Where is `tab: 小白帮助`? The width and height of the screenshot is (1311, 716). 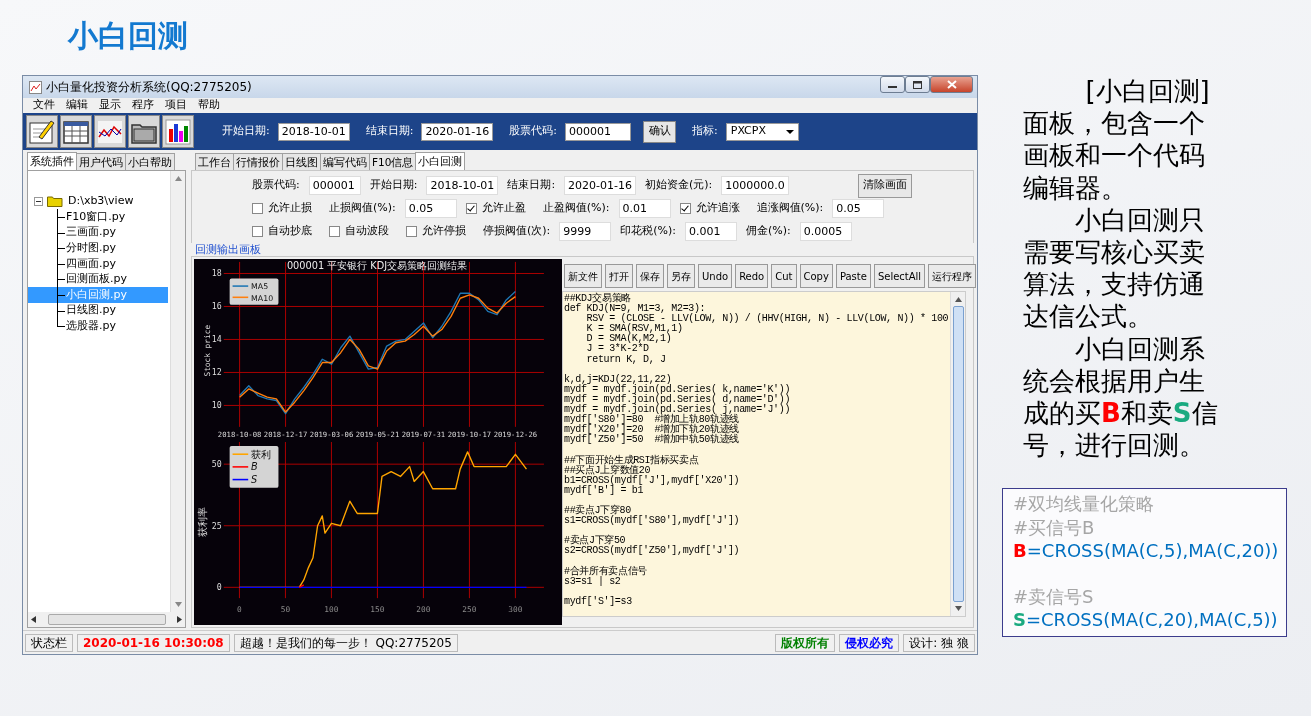
tab: 小白帮助 is located at coordinates (150, 161).